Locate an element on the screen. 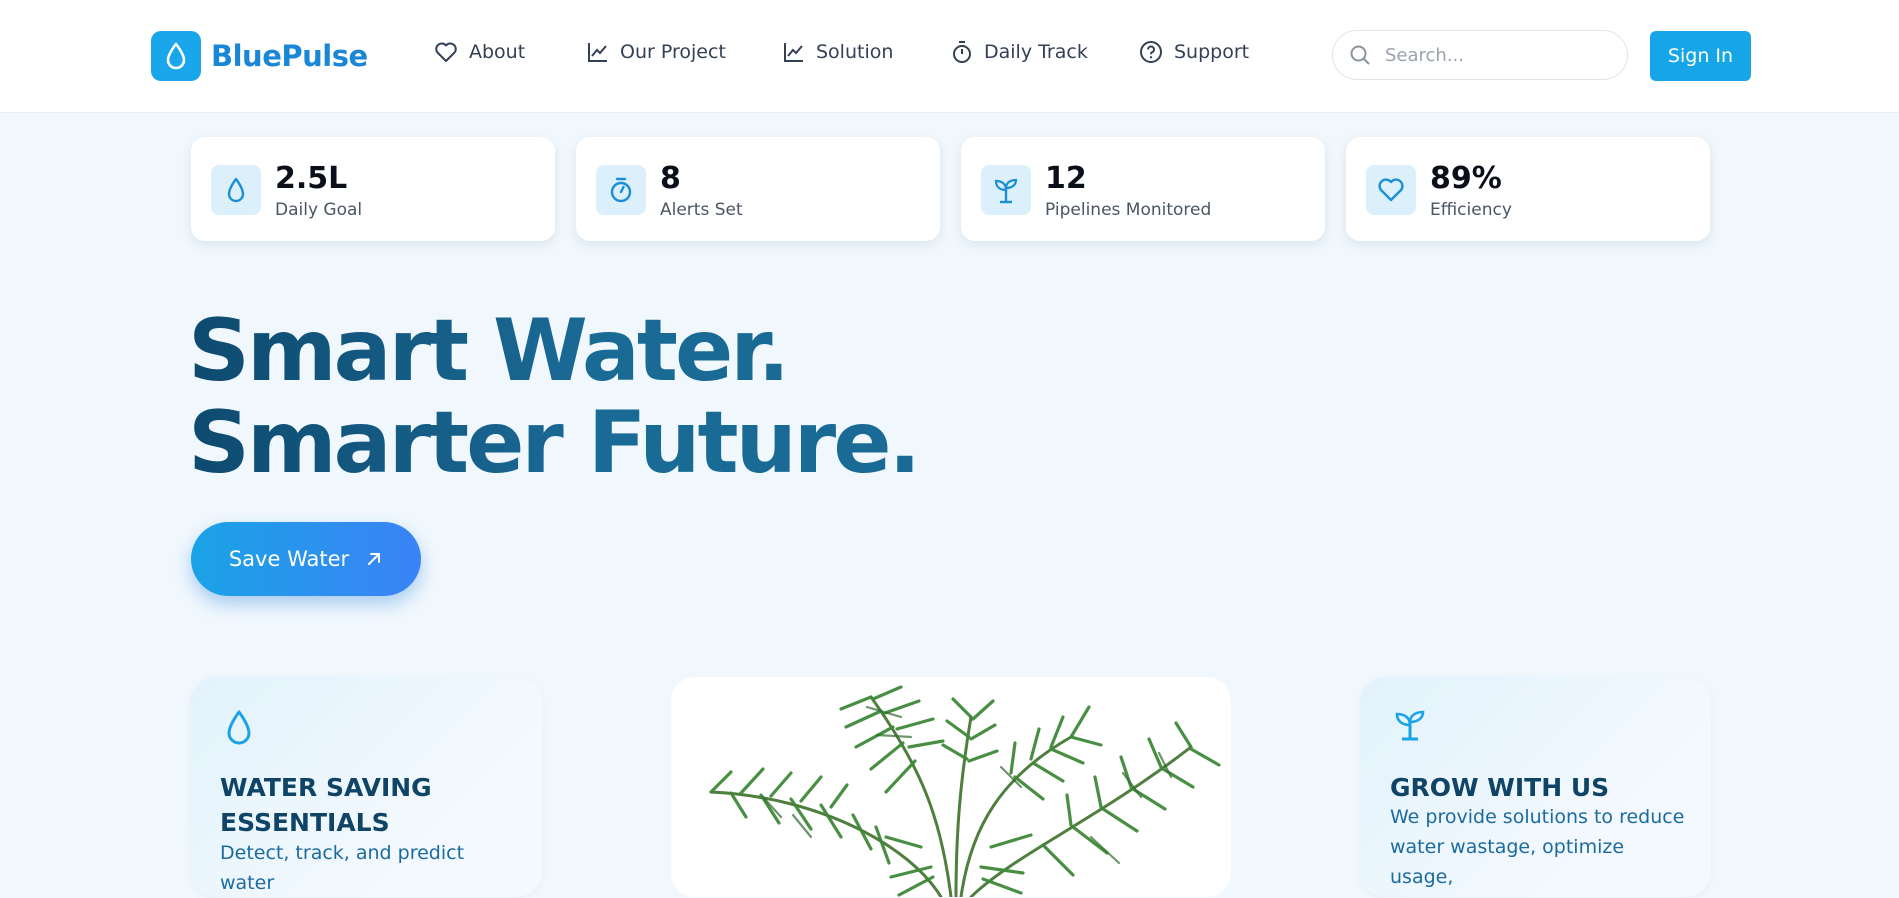 The height and width of the screenshot is (898, 1899). stat-label: Daily Goal is located at coordinates (319, 210).